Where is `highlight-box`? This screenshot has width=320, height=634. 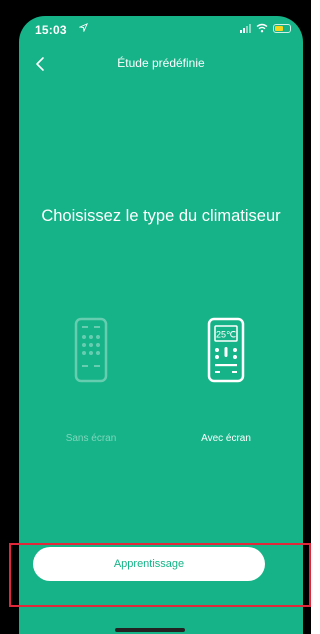 highlight-box is located at coordinates (160, 575).